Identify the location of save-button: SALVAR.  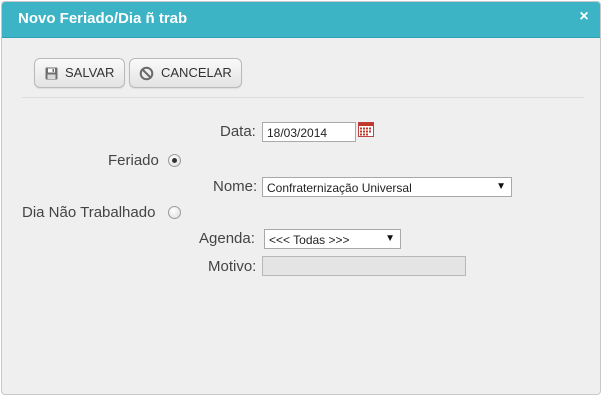
(79, 73).